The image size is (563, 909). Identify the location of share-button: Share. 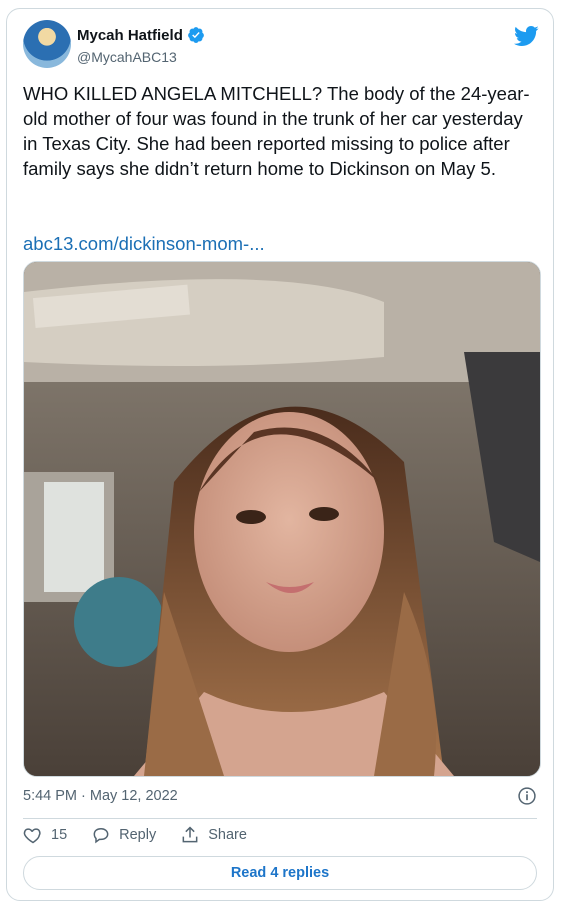
(213, 835).